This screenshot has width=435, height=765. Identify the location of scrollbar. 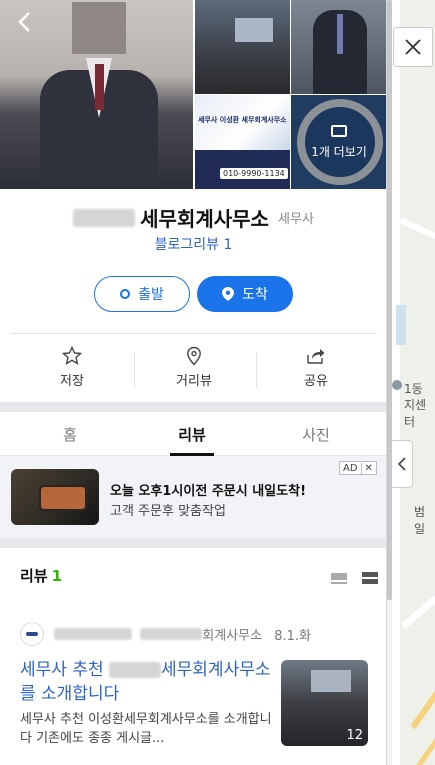
(389, 382).